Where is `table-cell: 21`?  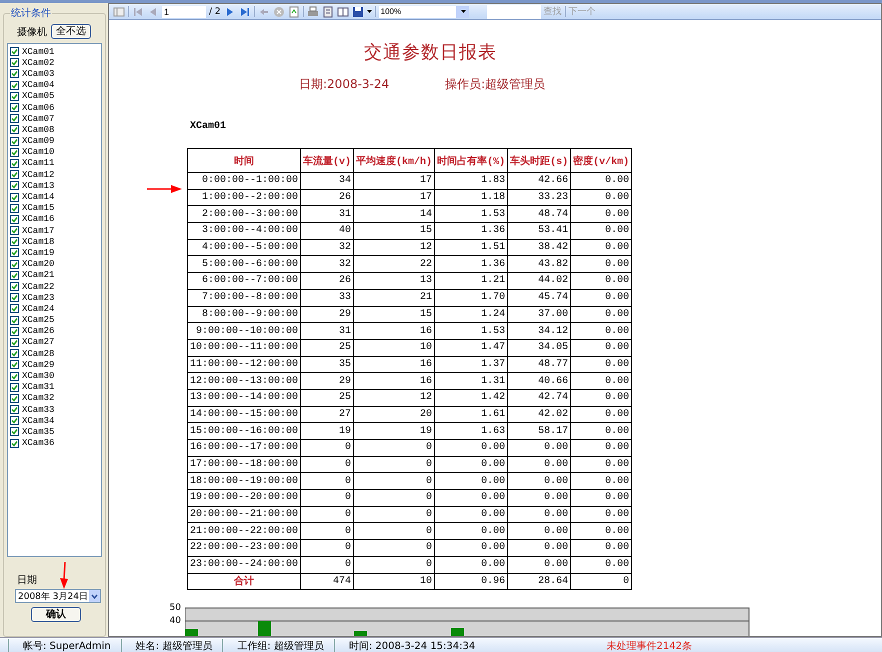
table-cell: 21 is located at coordinates (394, 297).